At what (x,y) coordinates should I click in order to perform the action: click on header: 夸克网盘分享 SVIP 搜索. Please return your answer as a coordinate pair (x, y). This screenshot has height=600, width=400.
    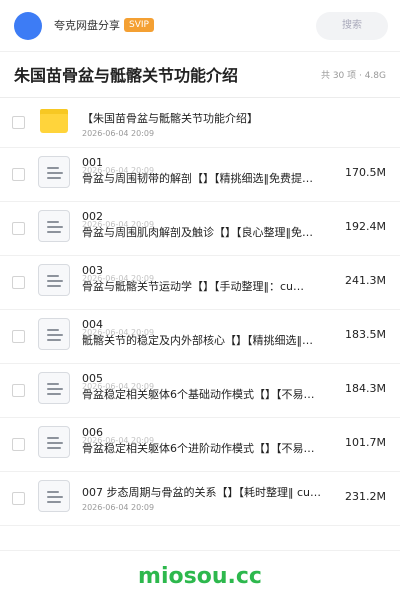
    Looking at the image, I should click on (200, 26).